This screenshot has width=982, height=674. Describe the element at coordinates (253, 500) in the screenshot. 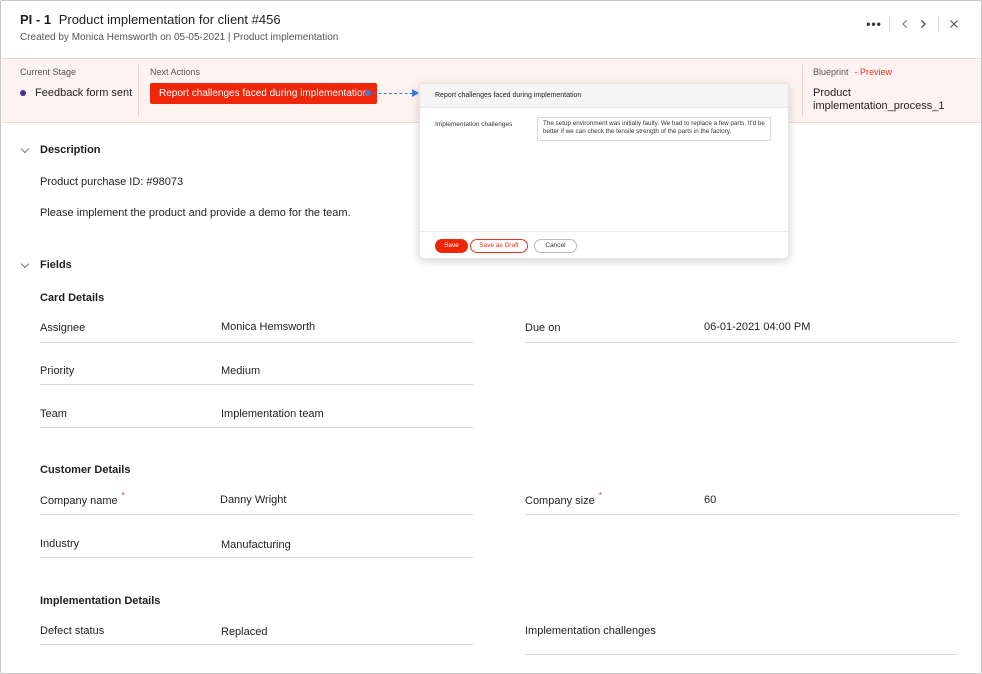

I see `company-name-value: Danny Wright` at that location.